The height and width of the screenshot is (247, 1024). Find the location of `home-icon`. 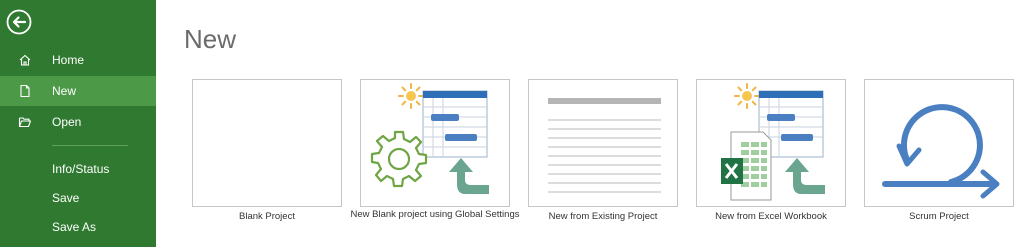

home-icon is located at coordinates (25, 60).